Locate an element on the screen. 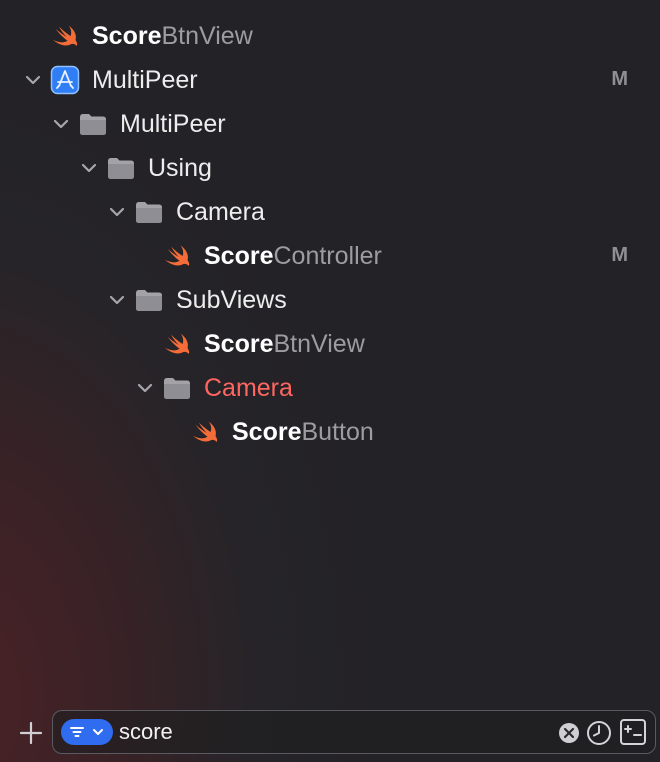  filter-input is located at coordinates (329, 732).